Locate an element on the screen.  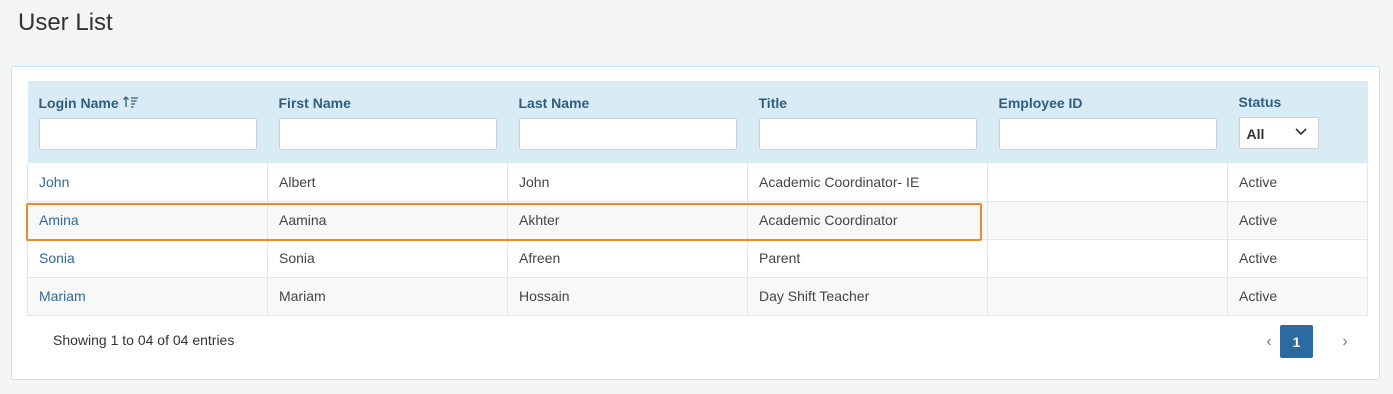
login-name-link: John is located at coordinates (147, 182).